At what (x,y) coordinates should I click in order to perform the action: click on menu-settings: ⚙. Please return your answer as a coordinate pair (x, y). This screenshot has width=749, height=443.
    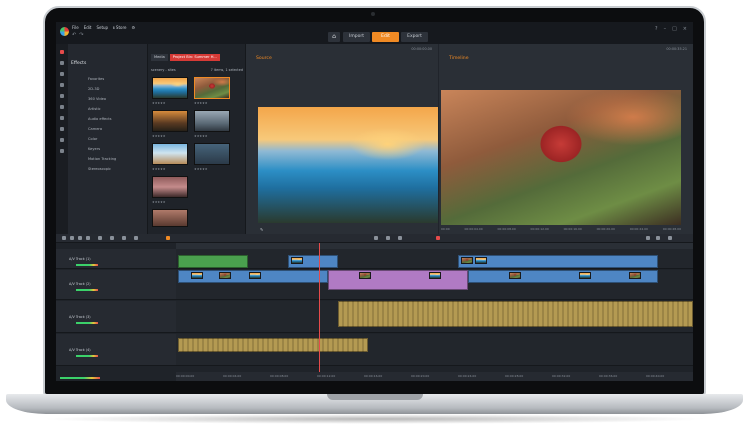
    Looking at the image, I should click on (133, 27).